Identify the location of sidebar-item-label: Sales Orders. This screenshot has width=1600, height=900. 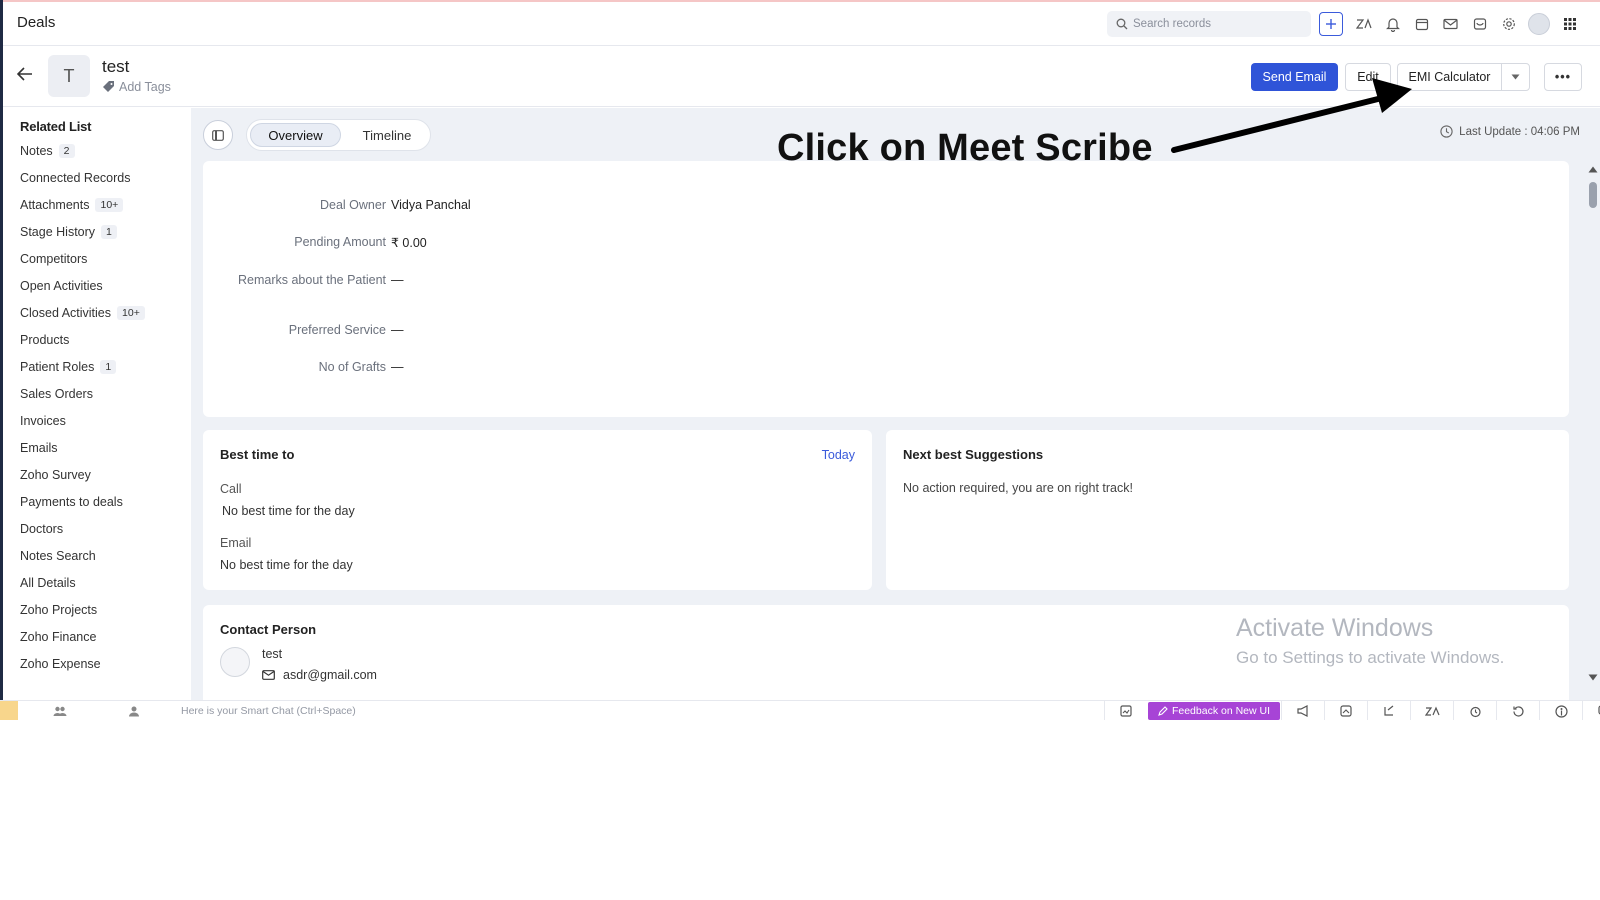
(56, 394).